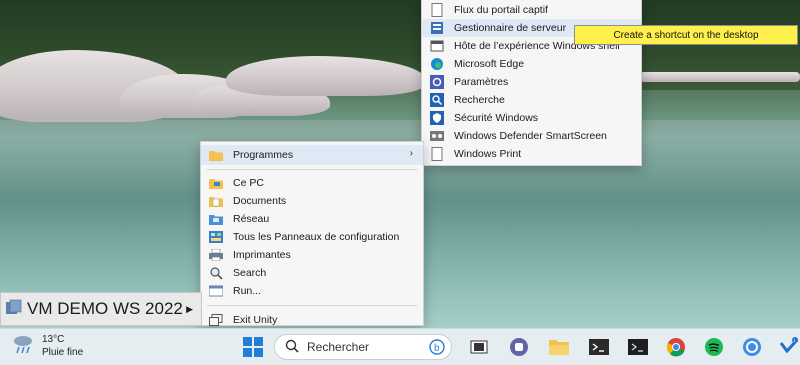  Describe the element at coordinates (63, 352) in the screenshot. I see `weather-description: Pluie fine` at that location.